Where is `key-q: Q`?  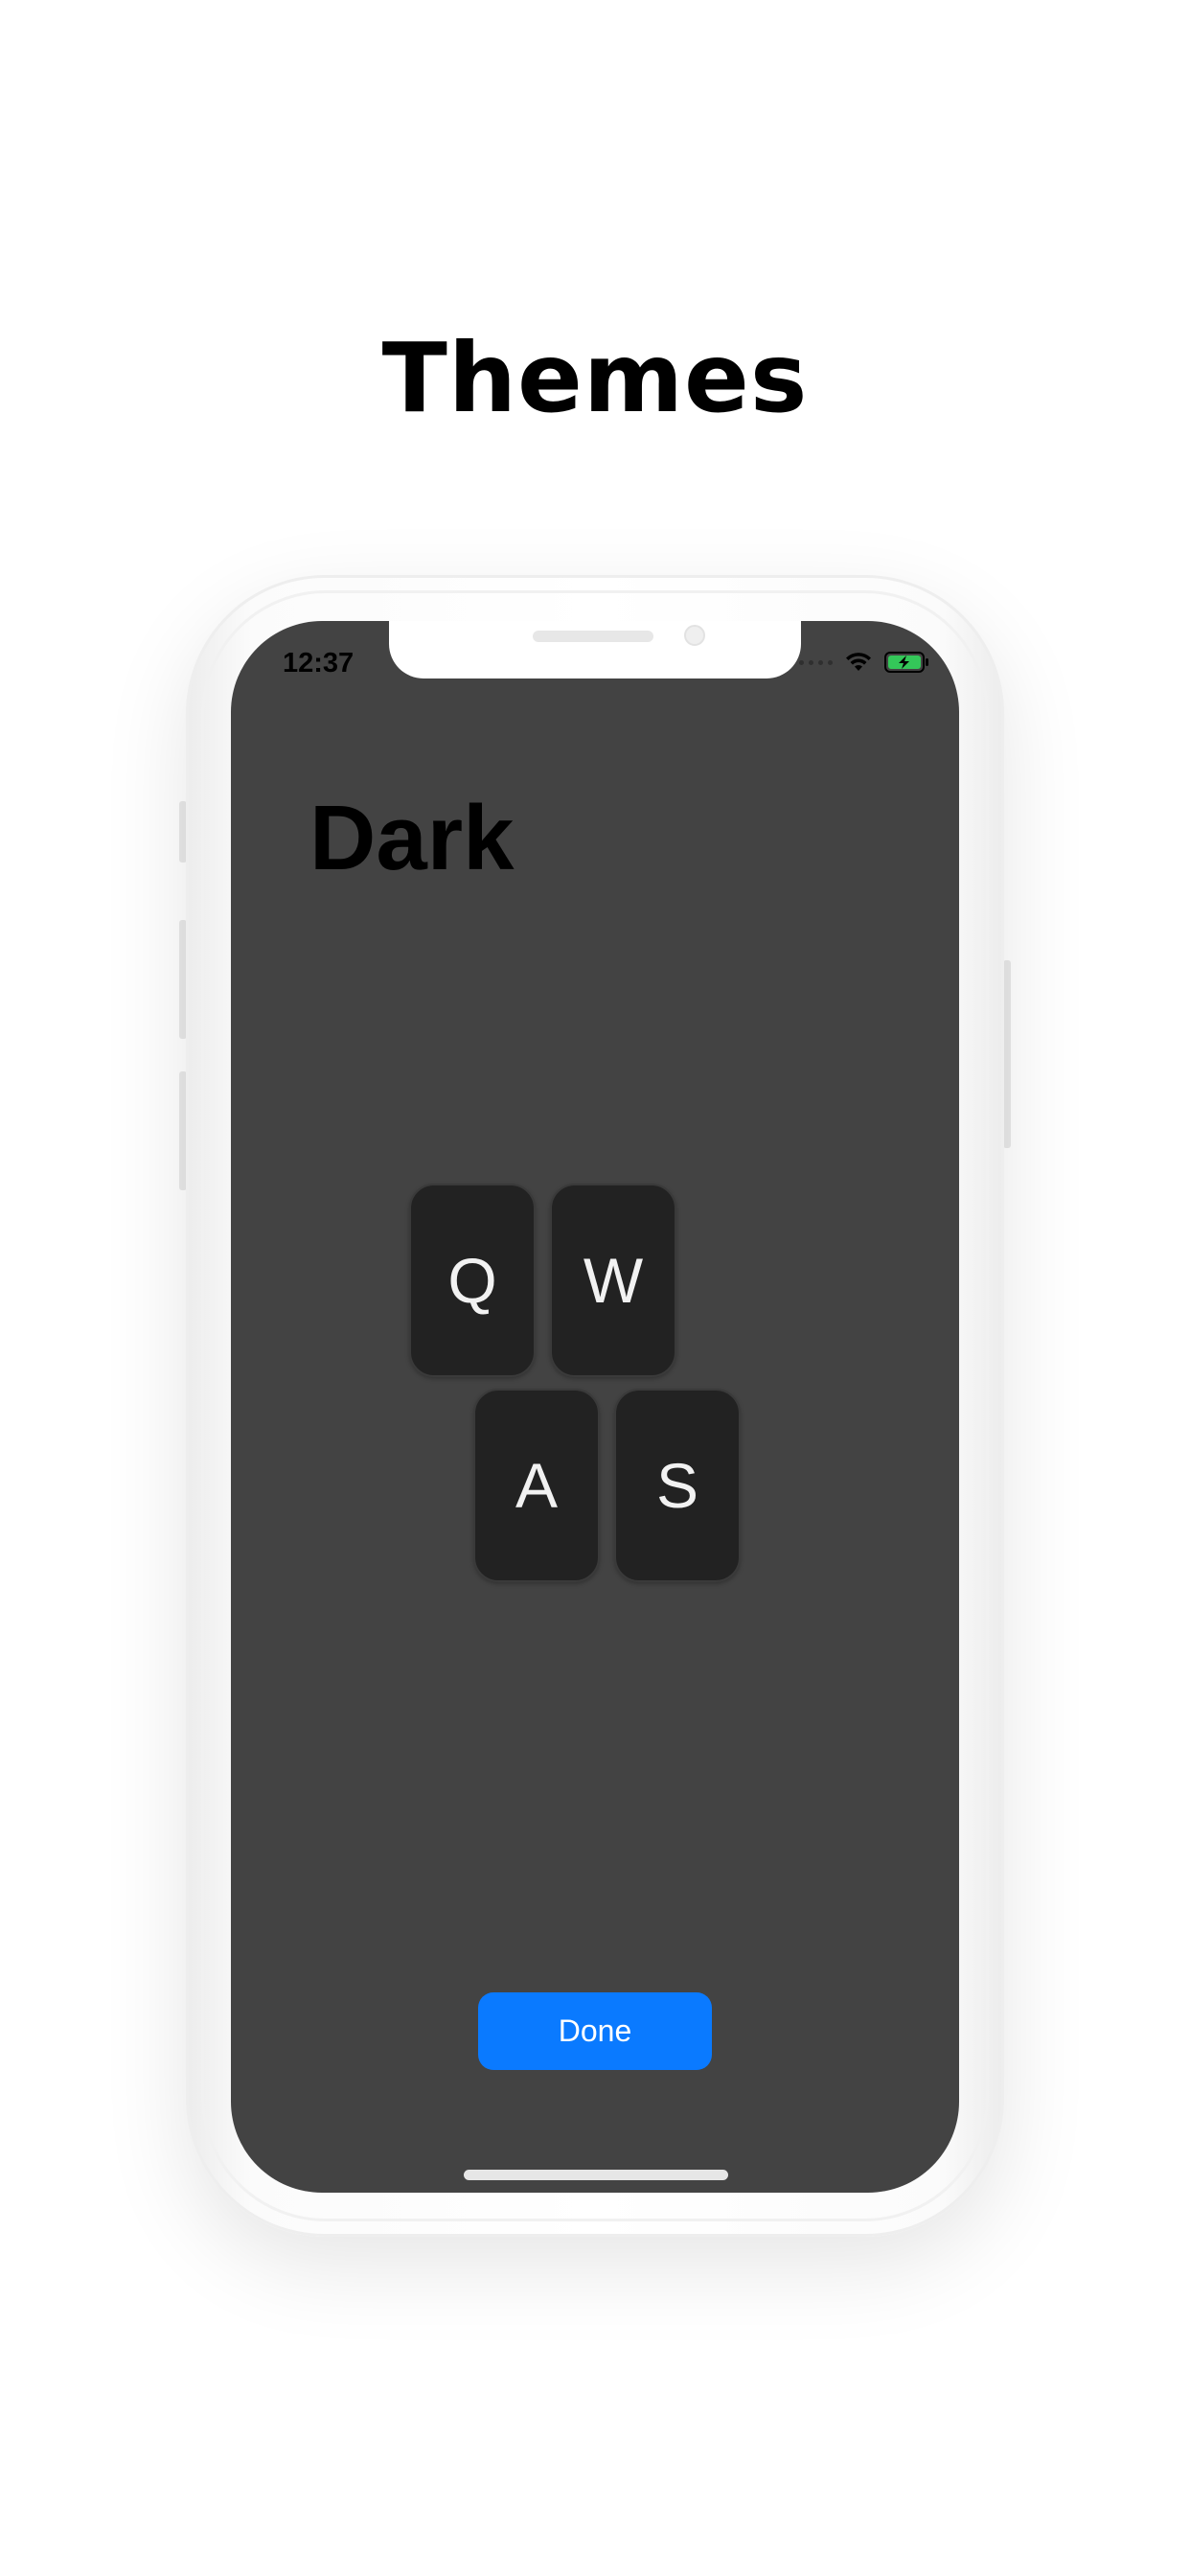
key-q: Q is located at coordinates (473, 1280).